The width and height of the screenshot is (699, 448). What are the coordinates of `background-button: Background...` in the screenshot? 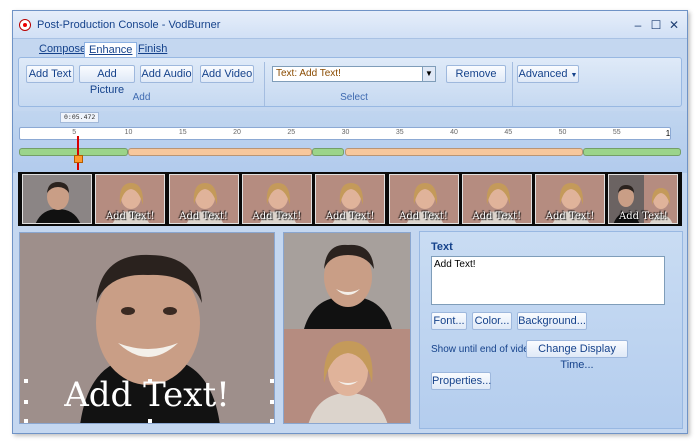 It's located at (552, 321).